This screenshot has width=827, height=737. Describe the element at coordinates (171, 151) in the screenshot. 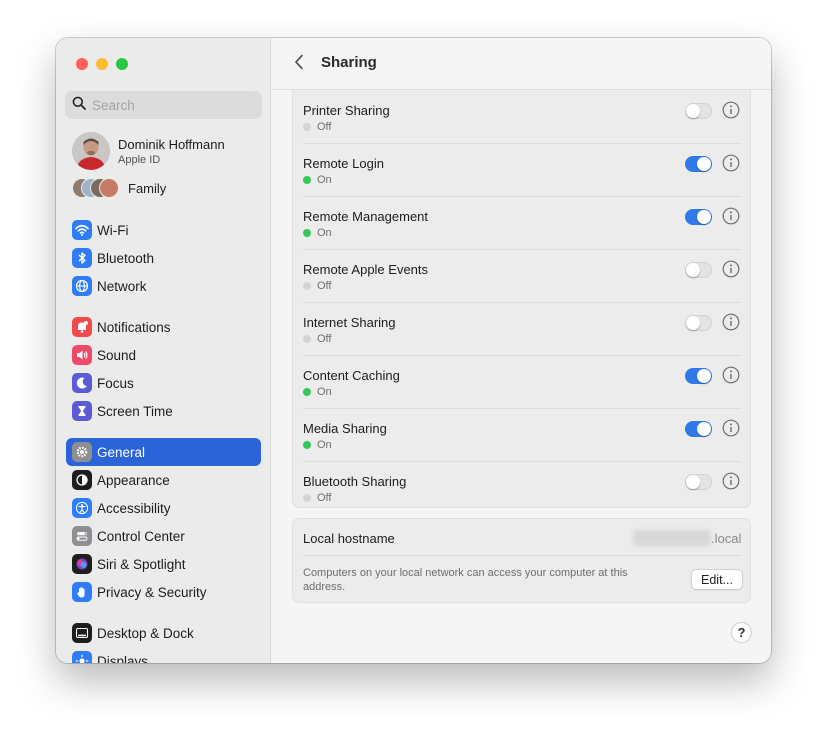

I see `profile-text: Dominik Hoffmann Apple ID` at that location.